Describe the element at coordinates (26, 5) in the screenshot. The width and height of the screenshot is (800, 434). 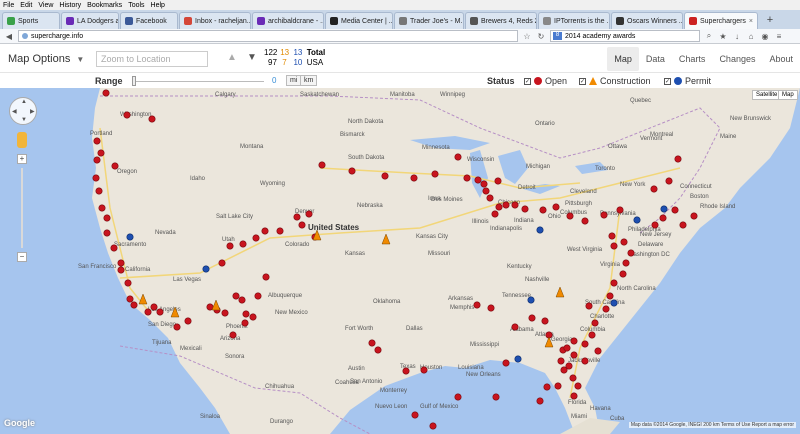
I see `menu-edit: Edit` at that location.